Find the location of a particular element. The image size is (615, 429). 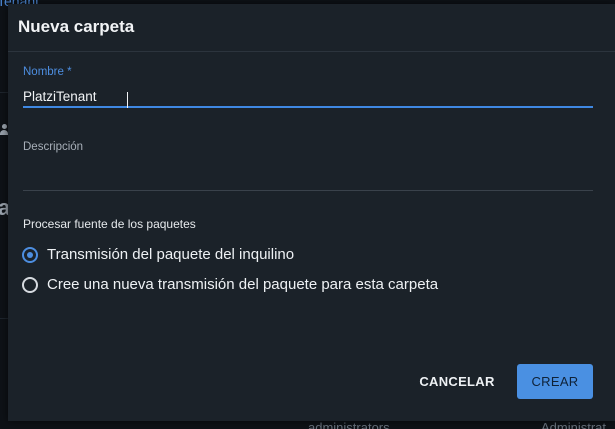

background-admin-text-1: administrators is located at coordinates (349, 424).